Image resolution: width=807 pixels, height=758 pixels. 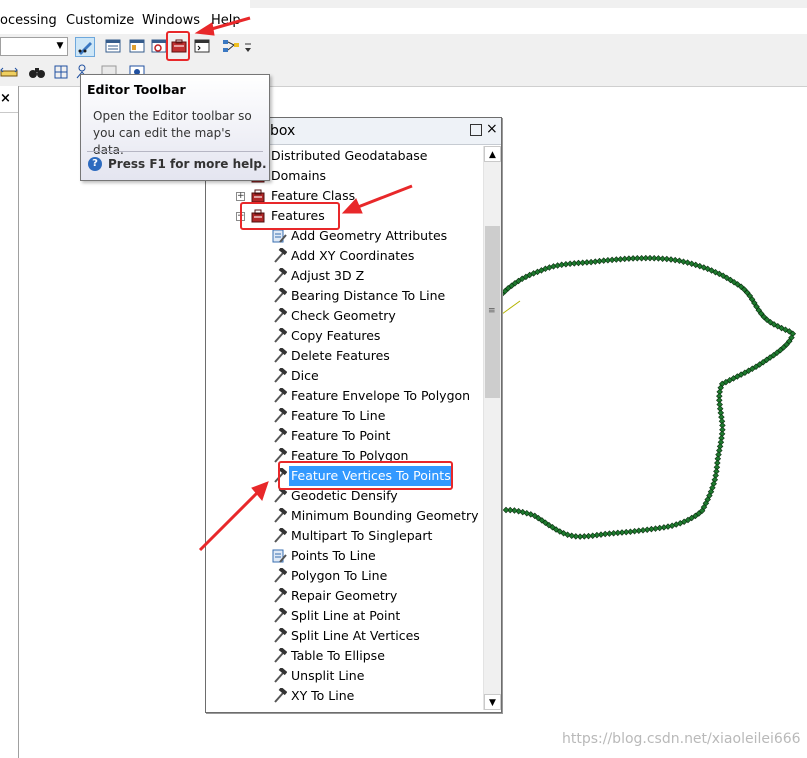 I want to click on arrow-to-features, so click(x=385, y=196).